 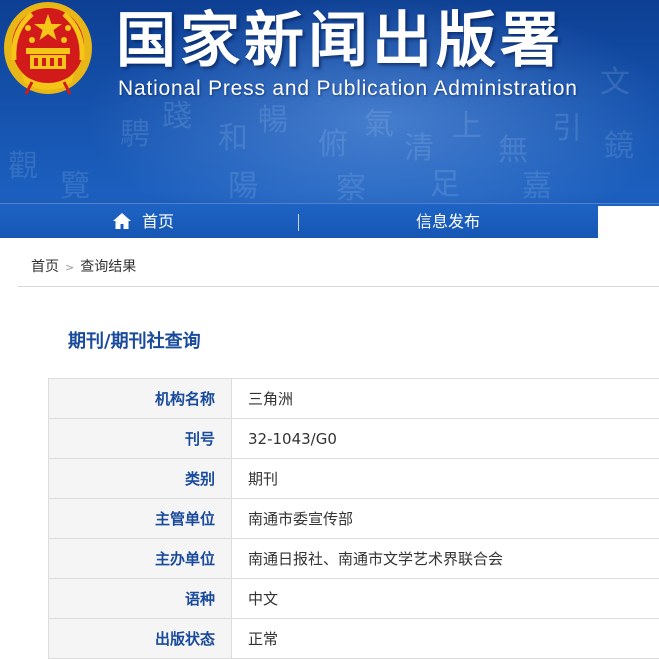 I want to click on national-emblem-icon, so click(x=48, y=48).